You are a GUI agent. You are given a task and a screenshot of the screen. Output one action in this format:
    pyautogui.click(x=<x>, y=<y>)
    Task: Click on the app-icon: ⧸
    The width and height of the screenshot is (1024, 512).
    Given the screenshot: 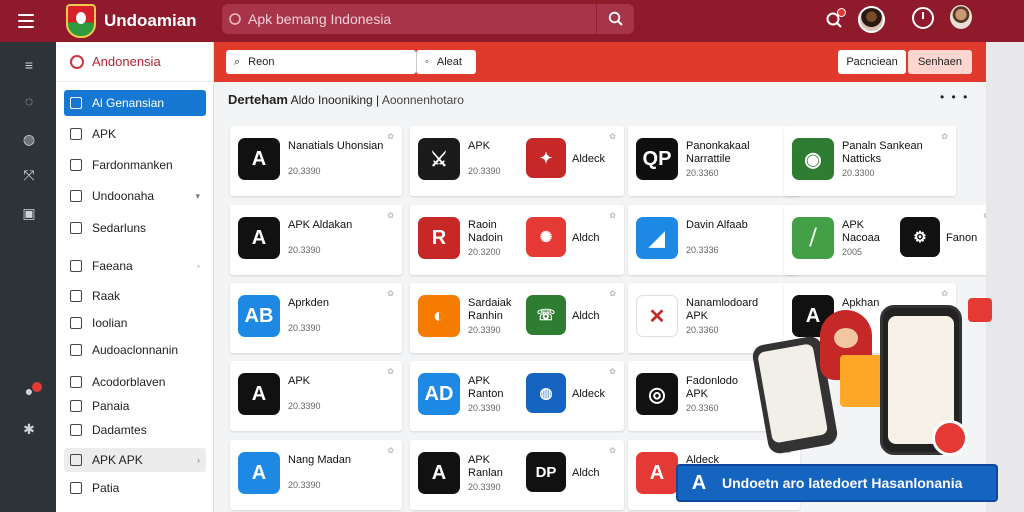 What is the action you would take?
    pyautogui.click(x=813, y=238)
    